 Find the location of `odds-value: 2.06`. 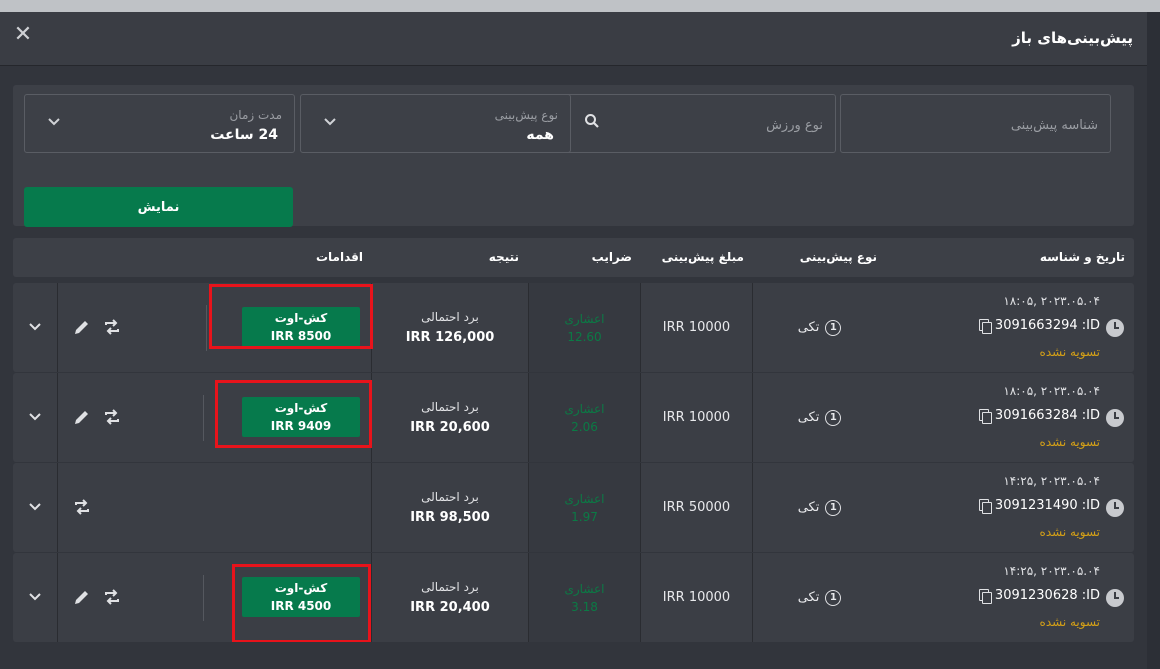

odds-value: 2.06 is located at coordinates (584, 426).